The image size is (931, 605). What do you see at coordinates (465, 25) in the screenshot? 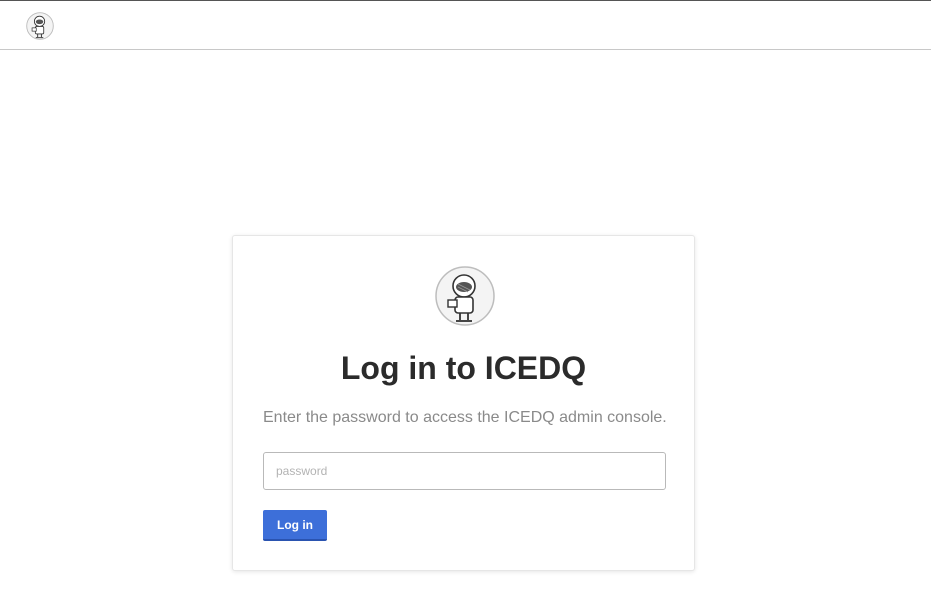
I see `top-bar` at bounding box center [465, 25].